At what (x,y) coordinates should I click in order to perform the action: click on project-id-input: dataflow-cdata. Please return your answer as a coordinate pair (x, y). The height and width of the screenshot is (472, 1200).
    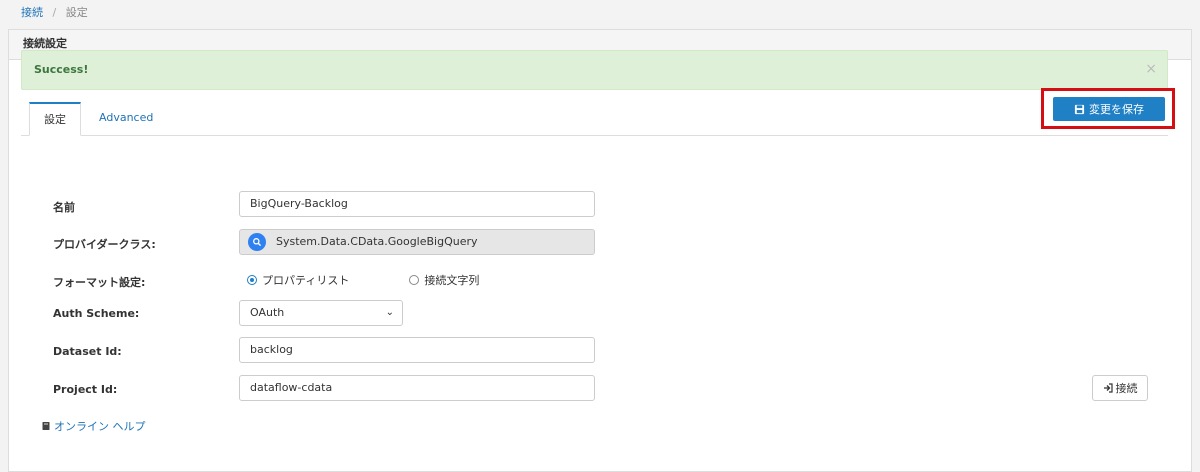
    Looking at the image, I should click on (417, 388).